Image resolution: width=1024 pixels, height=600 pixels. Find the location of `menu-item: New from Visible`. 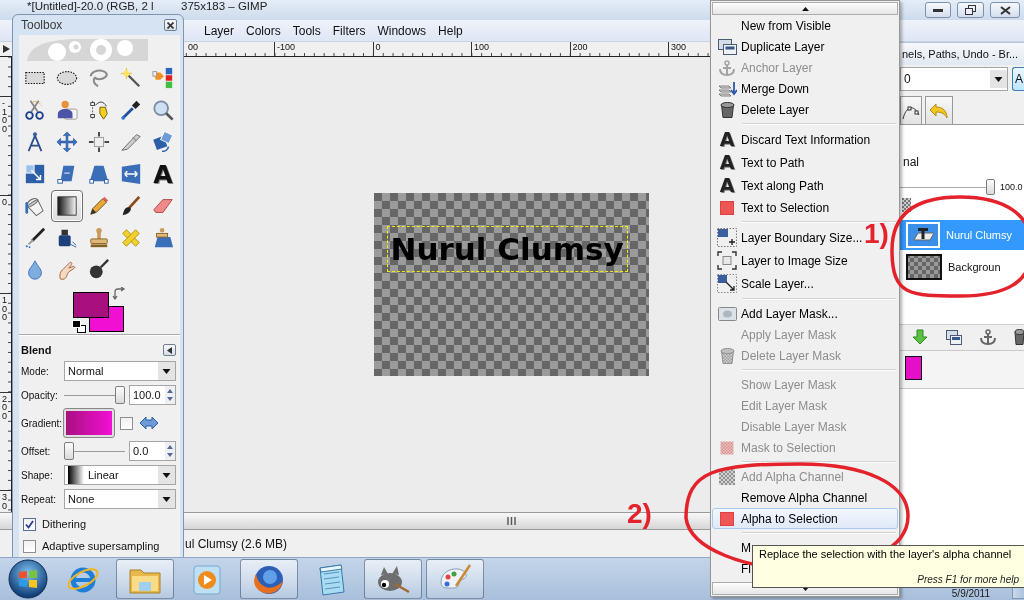

menu-item: New from Visible is located at coordinates (772, 25).